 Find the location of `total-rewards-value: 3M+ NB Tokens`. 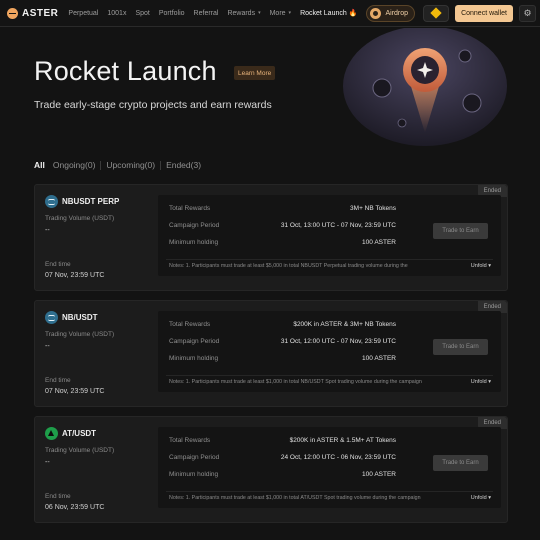

total-rewards-value: 3M+ NB Tokens is located at coordinates (373, 208).